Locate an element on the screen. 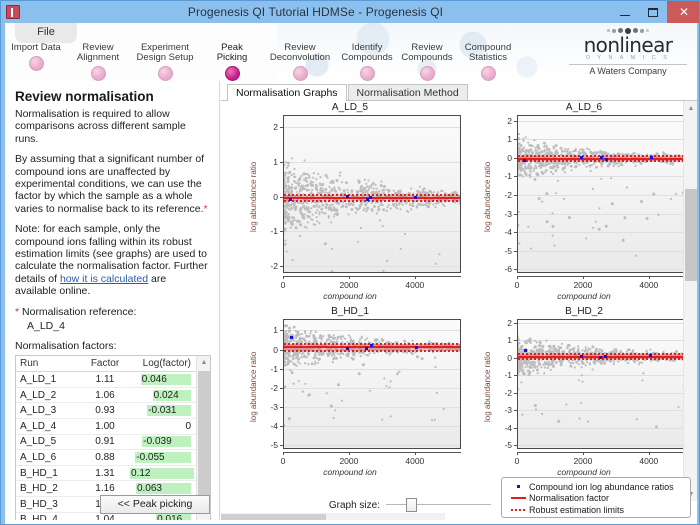  scrollbar-thumb is located at coordinates (204, 435).